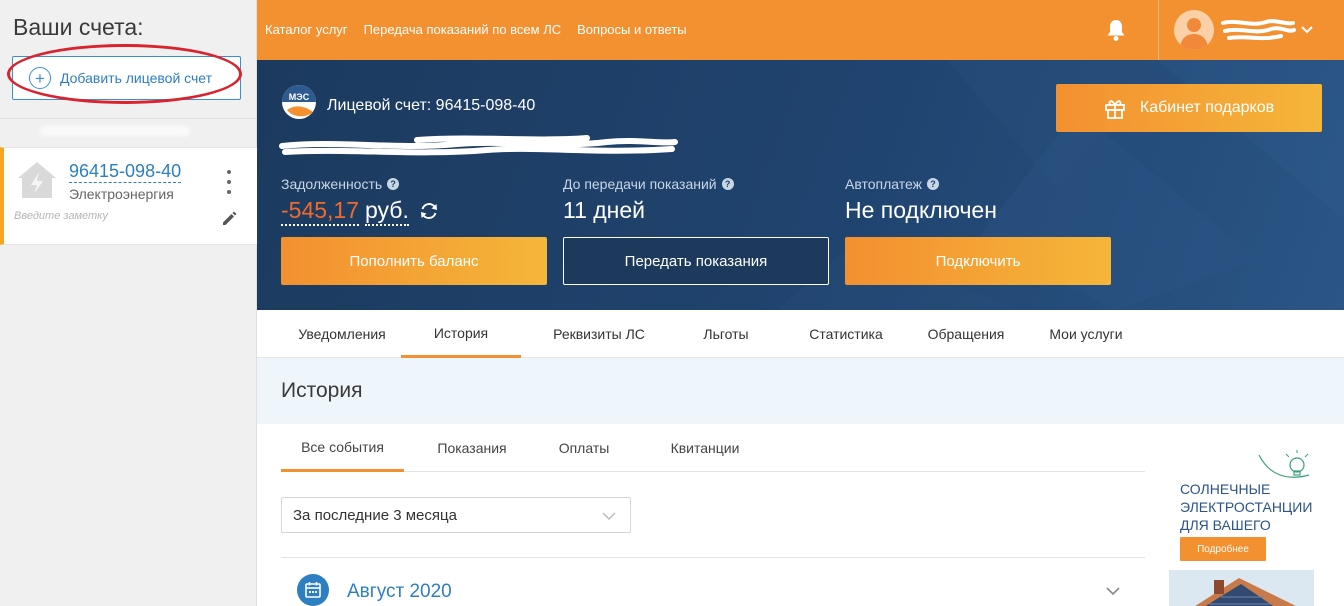  What do you see at coordinates (332, 184) in the screenshot?
I see `debt-label-text: Задолженность` at bounding box center [332, 184].